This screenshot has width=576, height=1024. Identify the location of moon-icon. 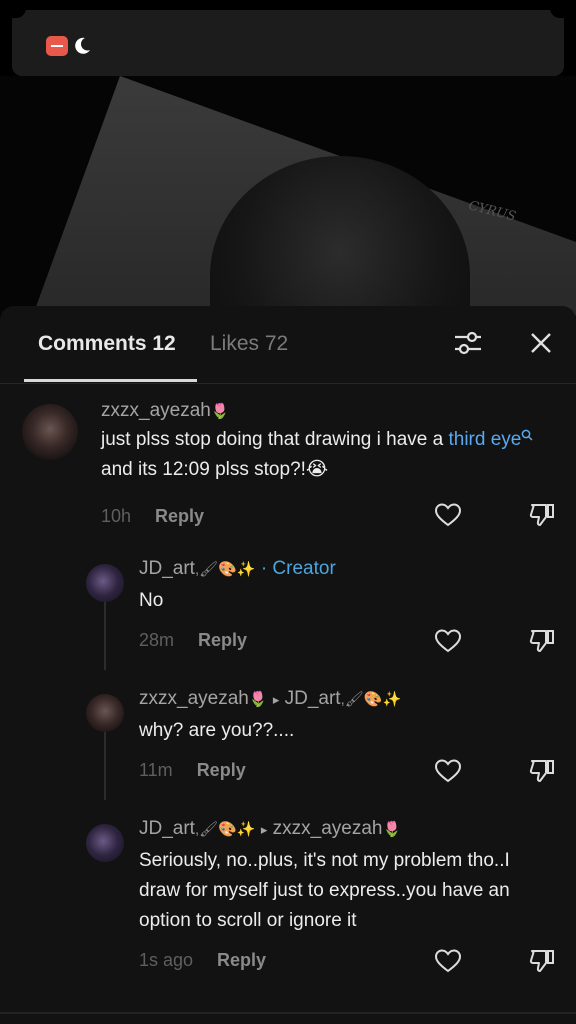
(82, 45).